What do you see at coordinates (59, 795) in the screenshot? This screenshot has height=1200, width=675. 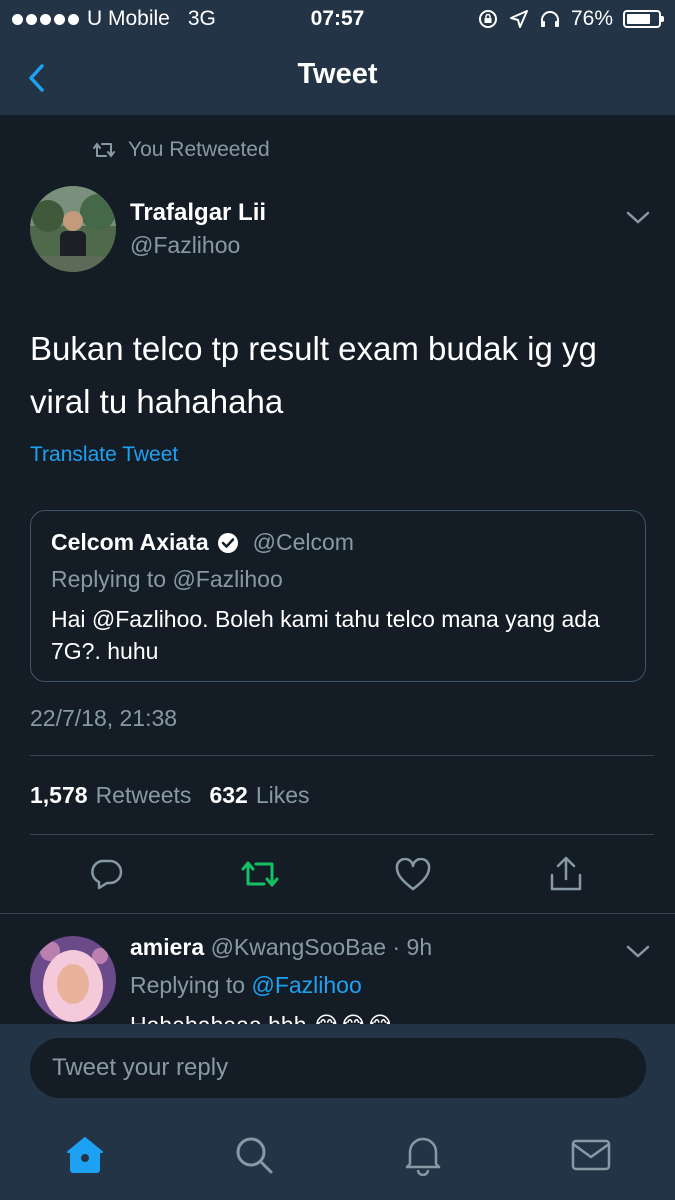 I see `retweets-count: 1,578` at bounding box center [59, 795].